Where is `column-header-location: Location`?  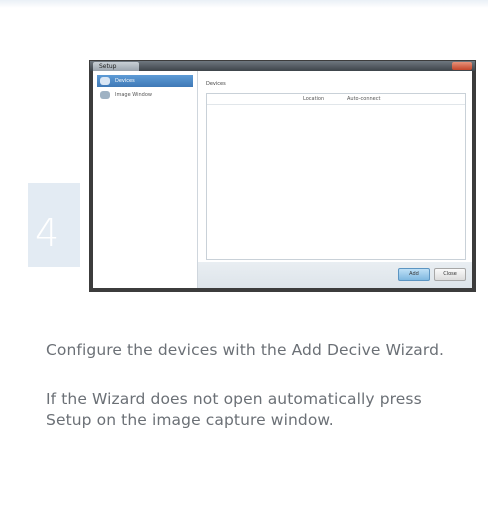
column-header-location: Location is located at coordinates (313, 99).